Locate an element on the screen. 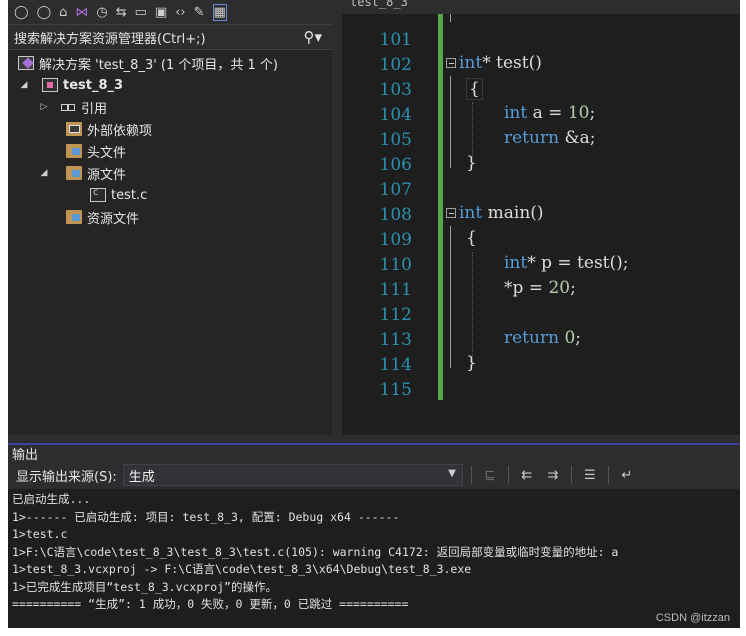  external-deps-icon is located at coordinates (74, 129).